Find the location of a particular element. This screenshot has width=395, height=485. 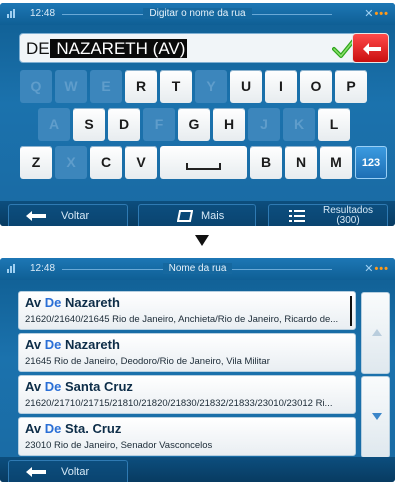

key-u: U is located at coordinates (246, 86).